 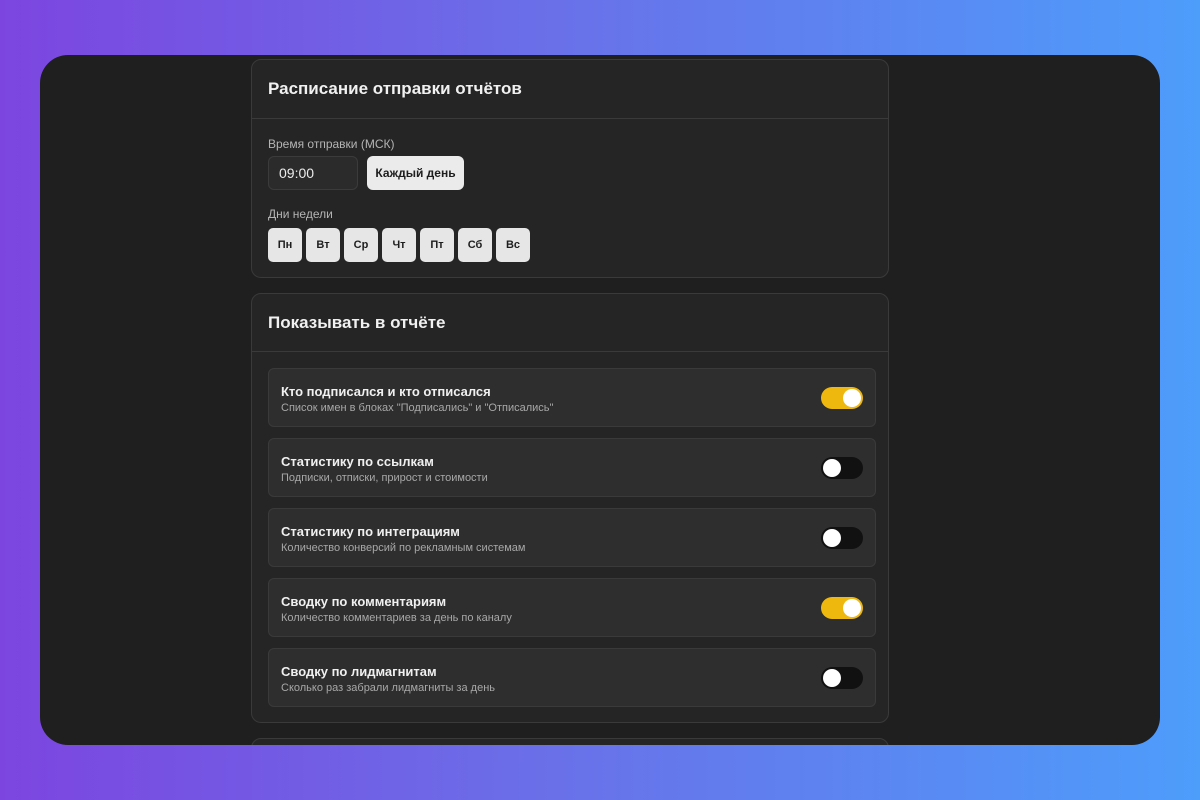 I want to click on day-button-sat: Сб, so click(x=475, y=245).